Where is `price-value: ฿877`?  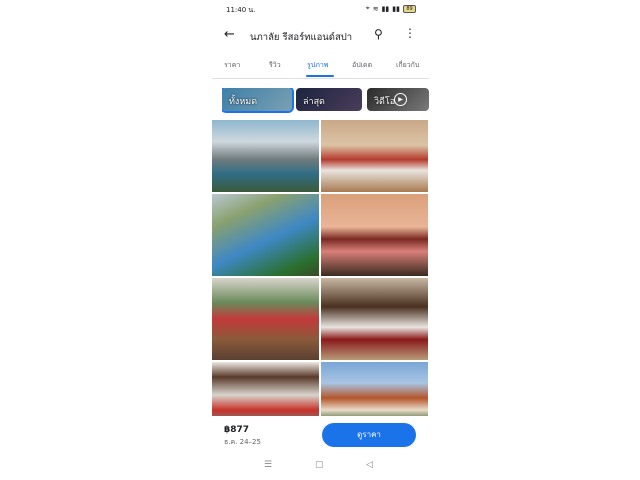
price-value: ฿877 is located at coordinates (237, 430).